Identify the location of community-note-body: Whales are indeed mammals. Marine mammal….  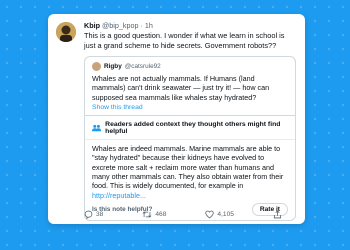
(188, 167).